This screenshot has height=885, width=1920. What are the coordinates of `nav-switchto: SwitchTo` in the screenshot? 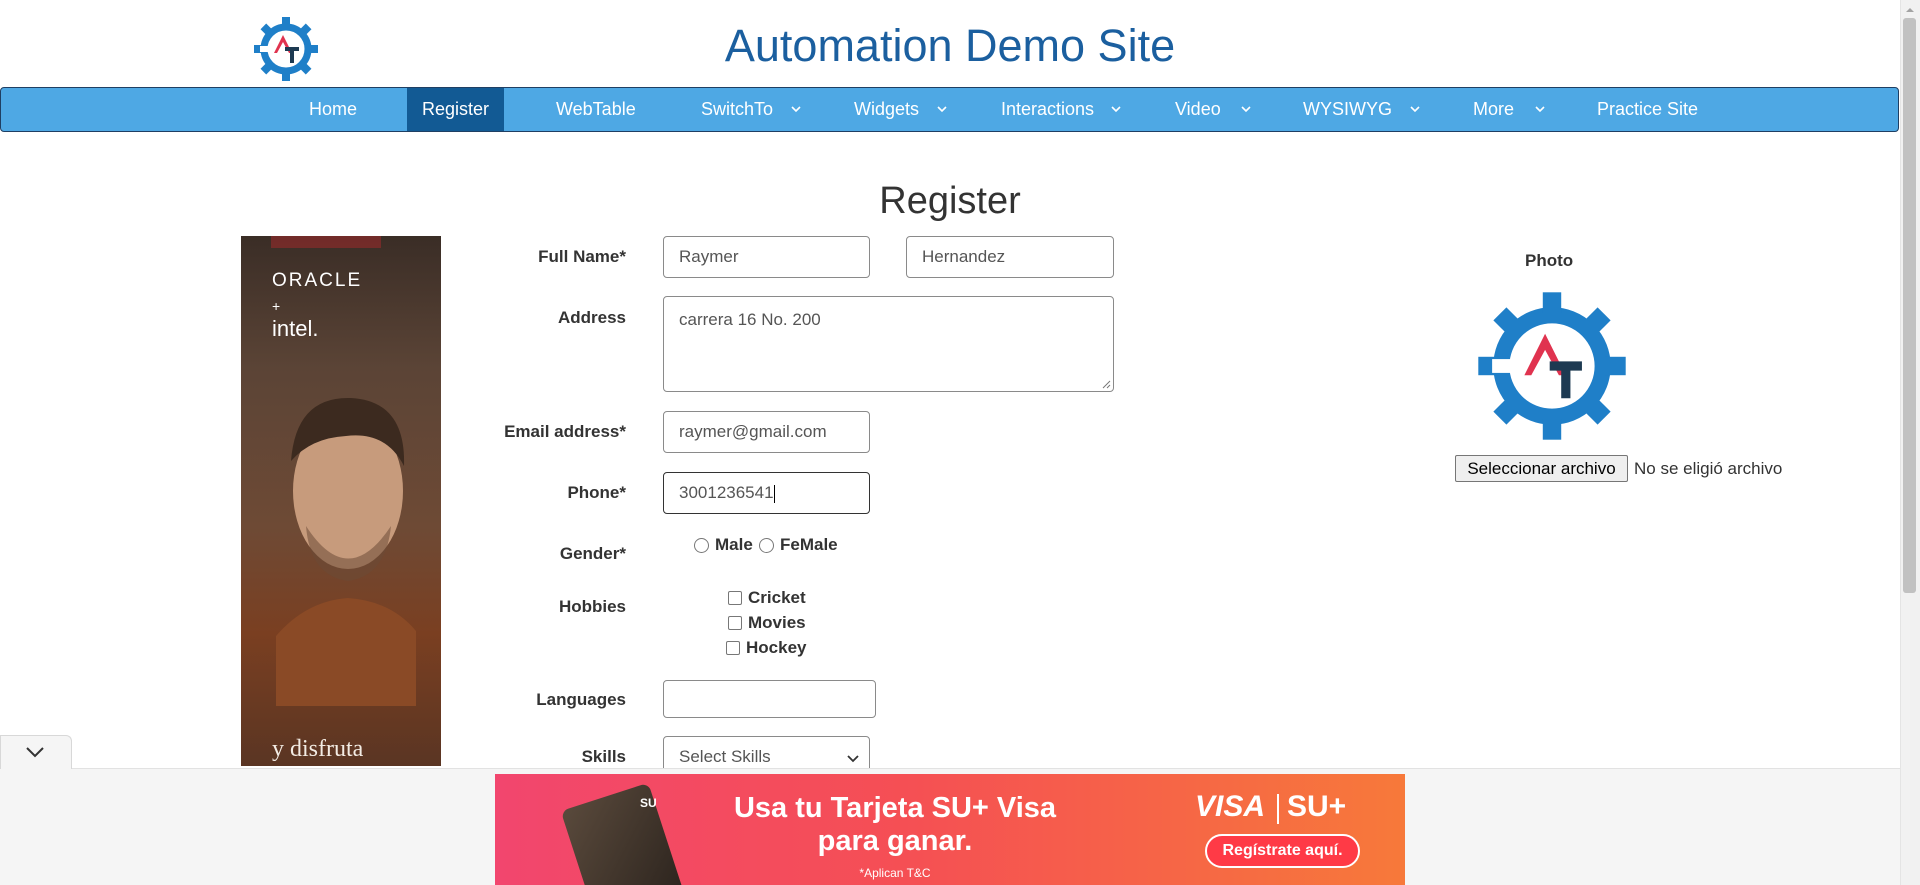 It's located at (737, 109).